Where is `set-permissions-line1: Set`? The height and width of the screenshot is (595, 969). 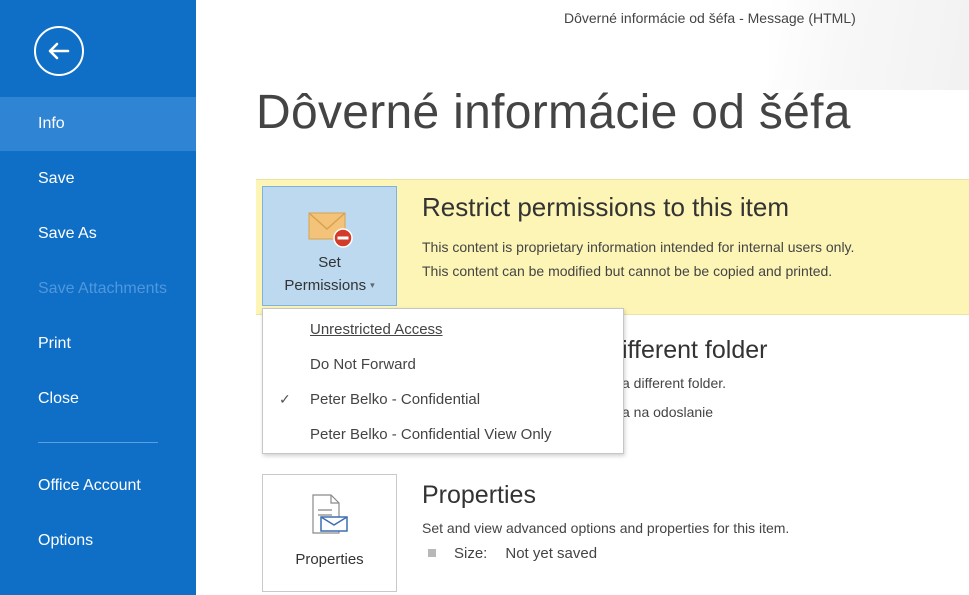 set-permissions-line1: Set is located at coordinates (329, 262).